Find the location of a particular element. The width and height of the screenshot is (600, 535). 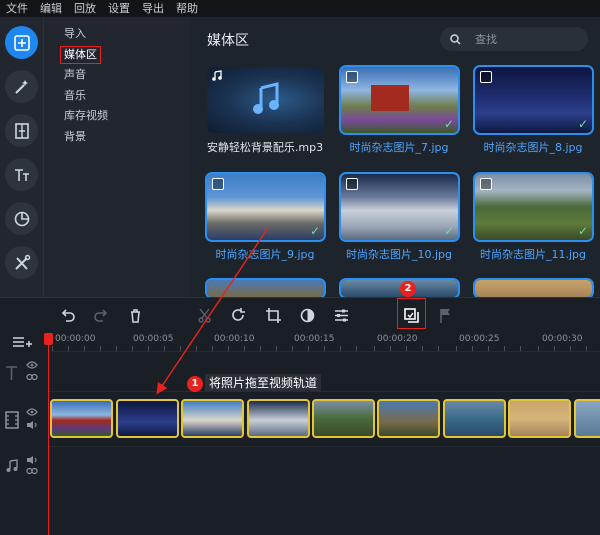

redo-button is located at coordinates (101, 315).